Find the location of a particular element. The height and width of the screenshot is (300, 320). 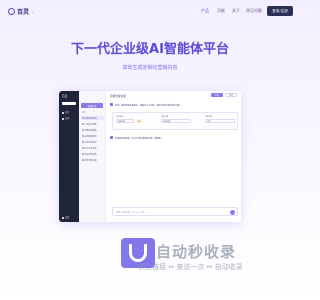

list-item: 邮件营销内容 is located at coordinates (92, 160).